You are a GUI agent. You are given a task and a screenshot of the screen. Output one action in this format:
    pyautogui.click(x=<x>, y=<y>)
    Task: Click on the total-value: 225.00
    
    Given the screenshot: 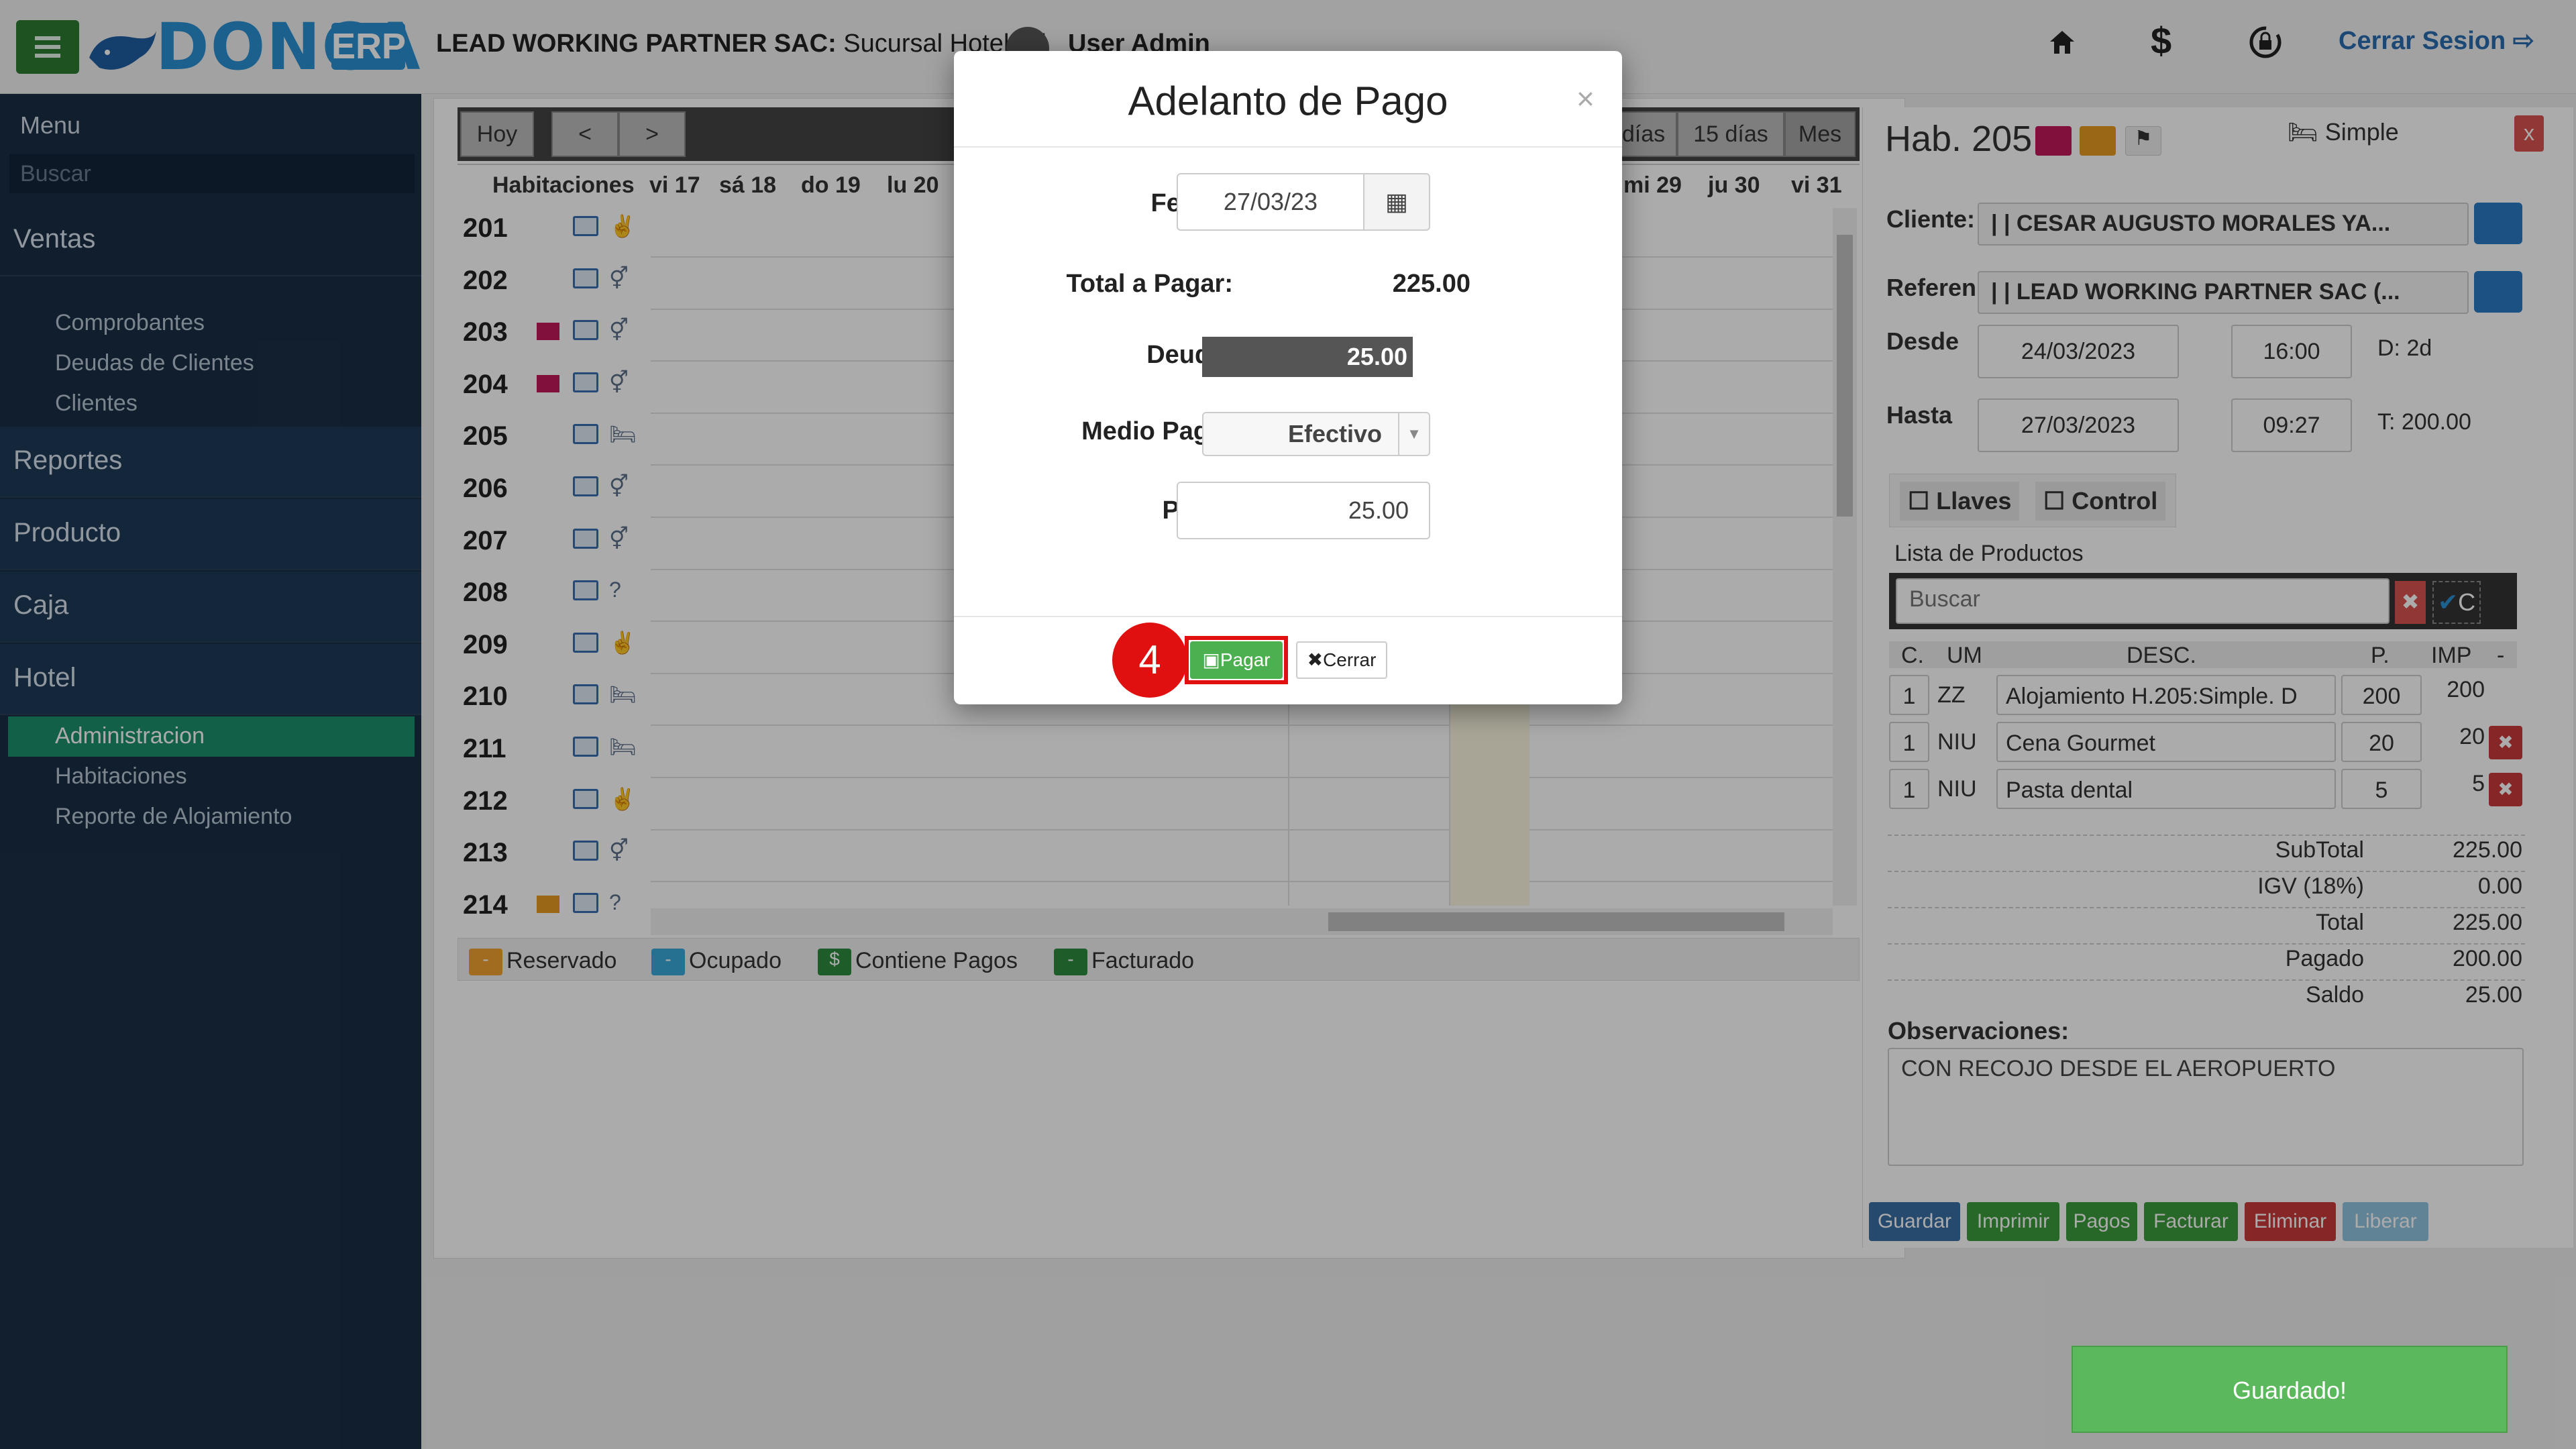 What is the action you would take?
    pyautogui.click(x=1431, y=284)
    